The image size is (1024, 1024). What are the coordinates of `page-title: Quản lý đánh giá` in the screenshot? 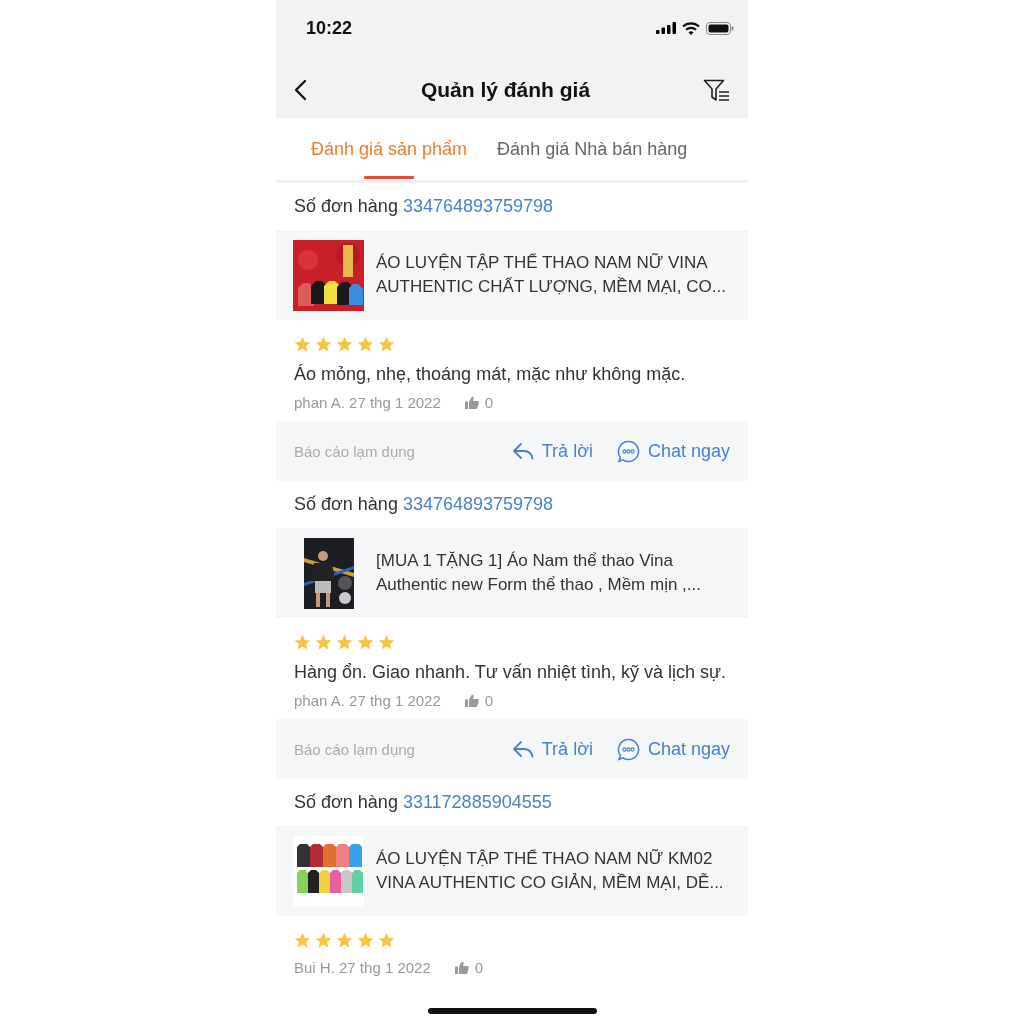 It's located at (505, 90).